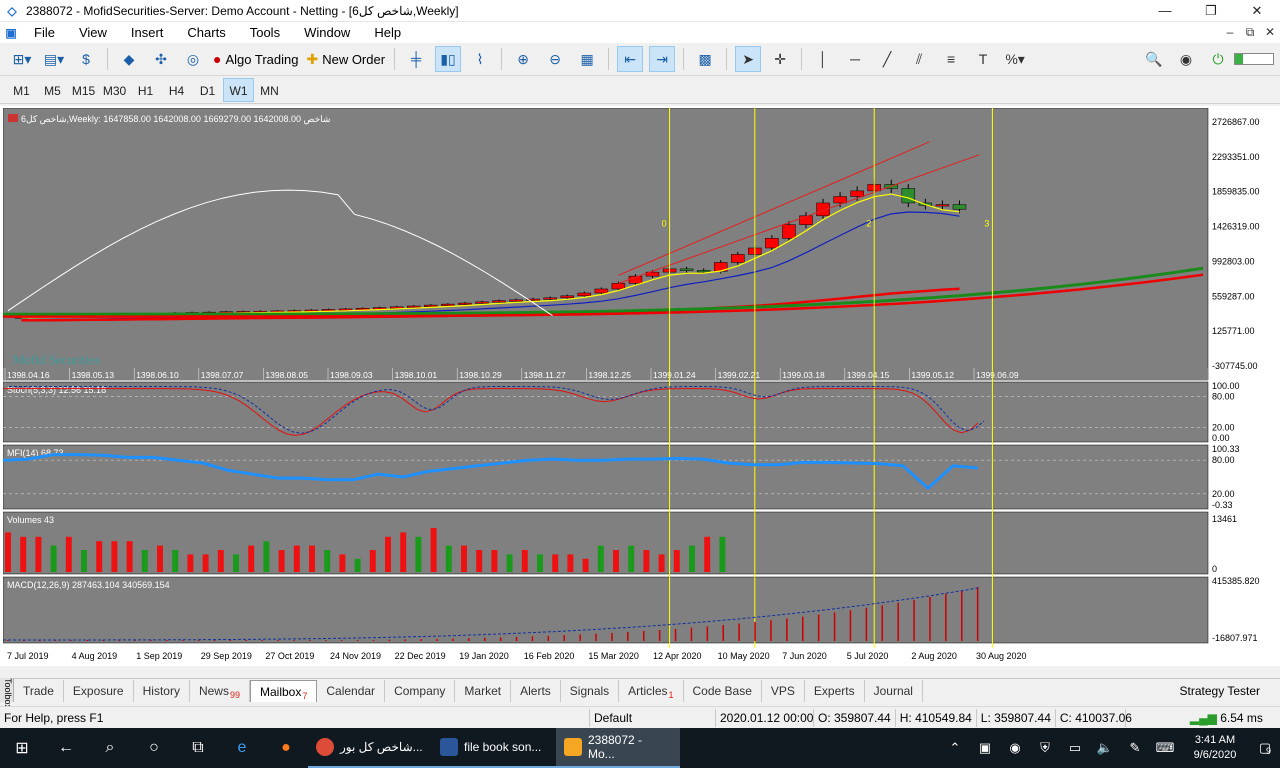 The width and height of the screenshot is (1280, 768). Describe the element at coordinates (207, 90) in the screenshot. I see `timeframe-d1: D1` at that location.